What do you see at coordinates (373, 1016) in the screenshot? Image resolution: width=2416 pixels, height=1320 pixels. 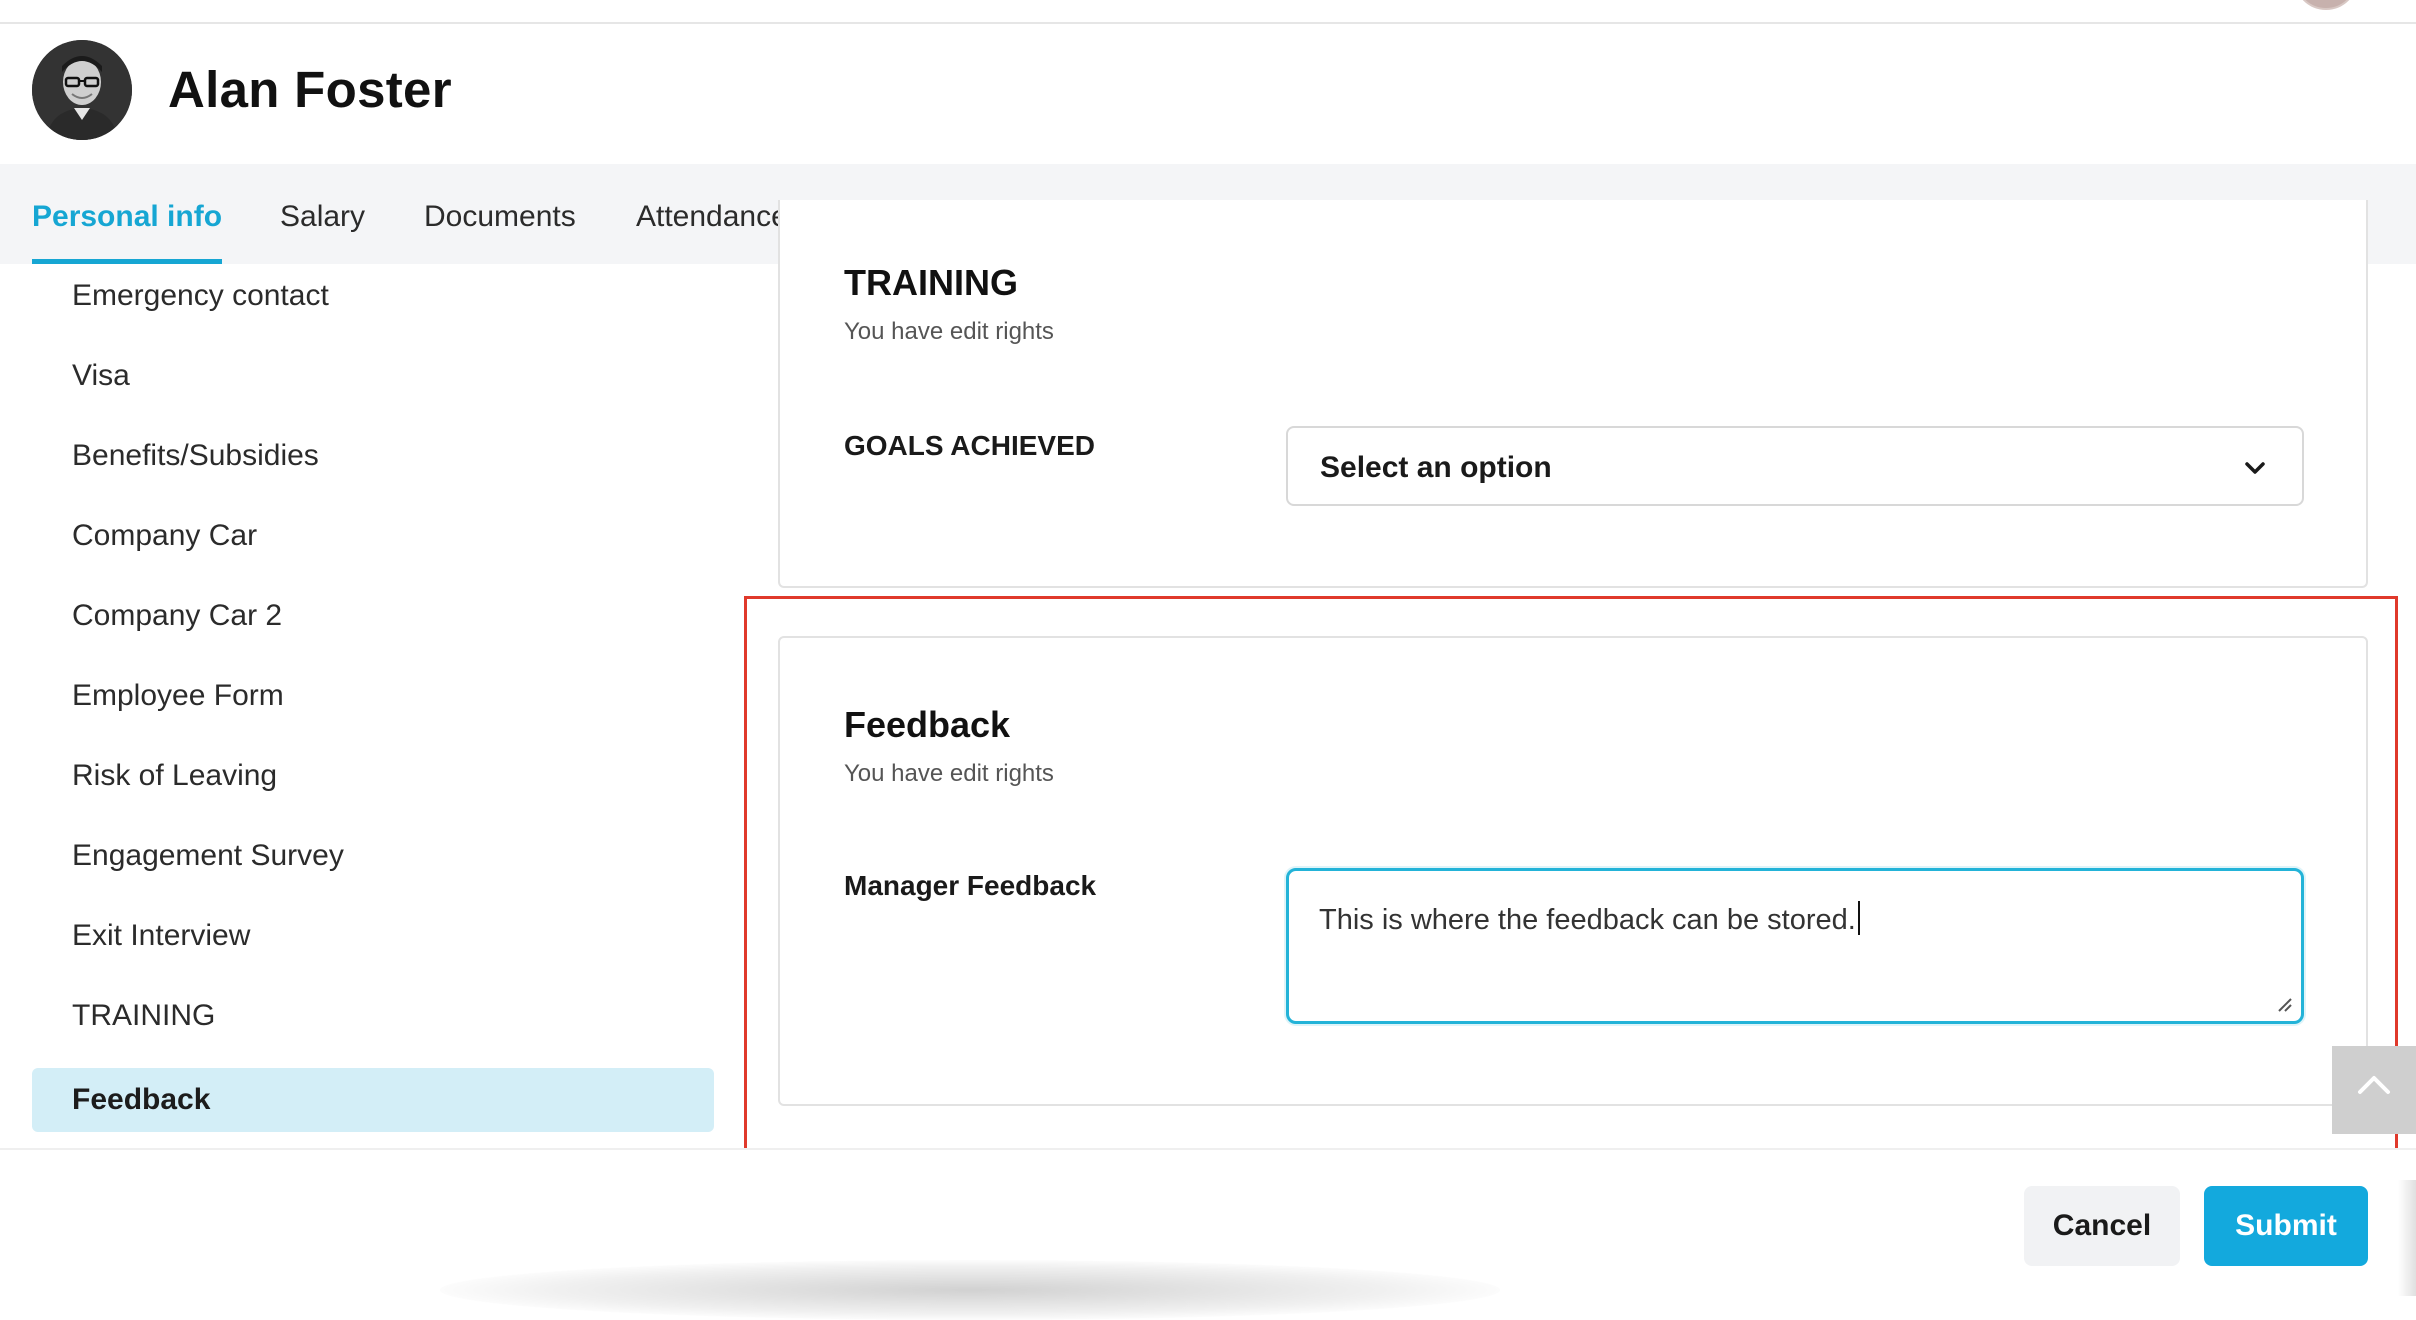 I see `sidebar-item-training: TRAINING` at bounding box center [373, 1016].